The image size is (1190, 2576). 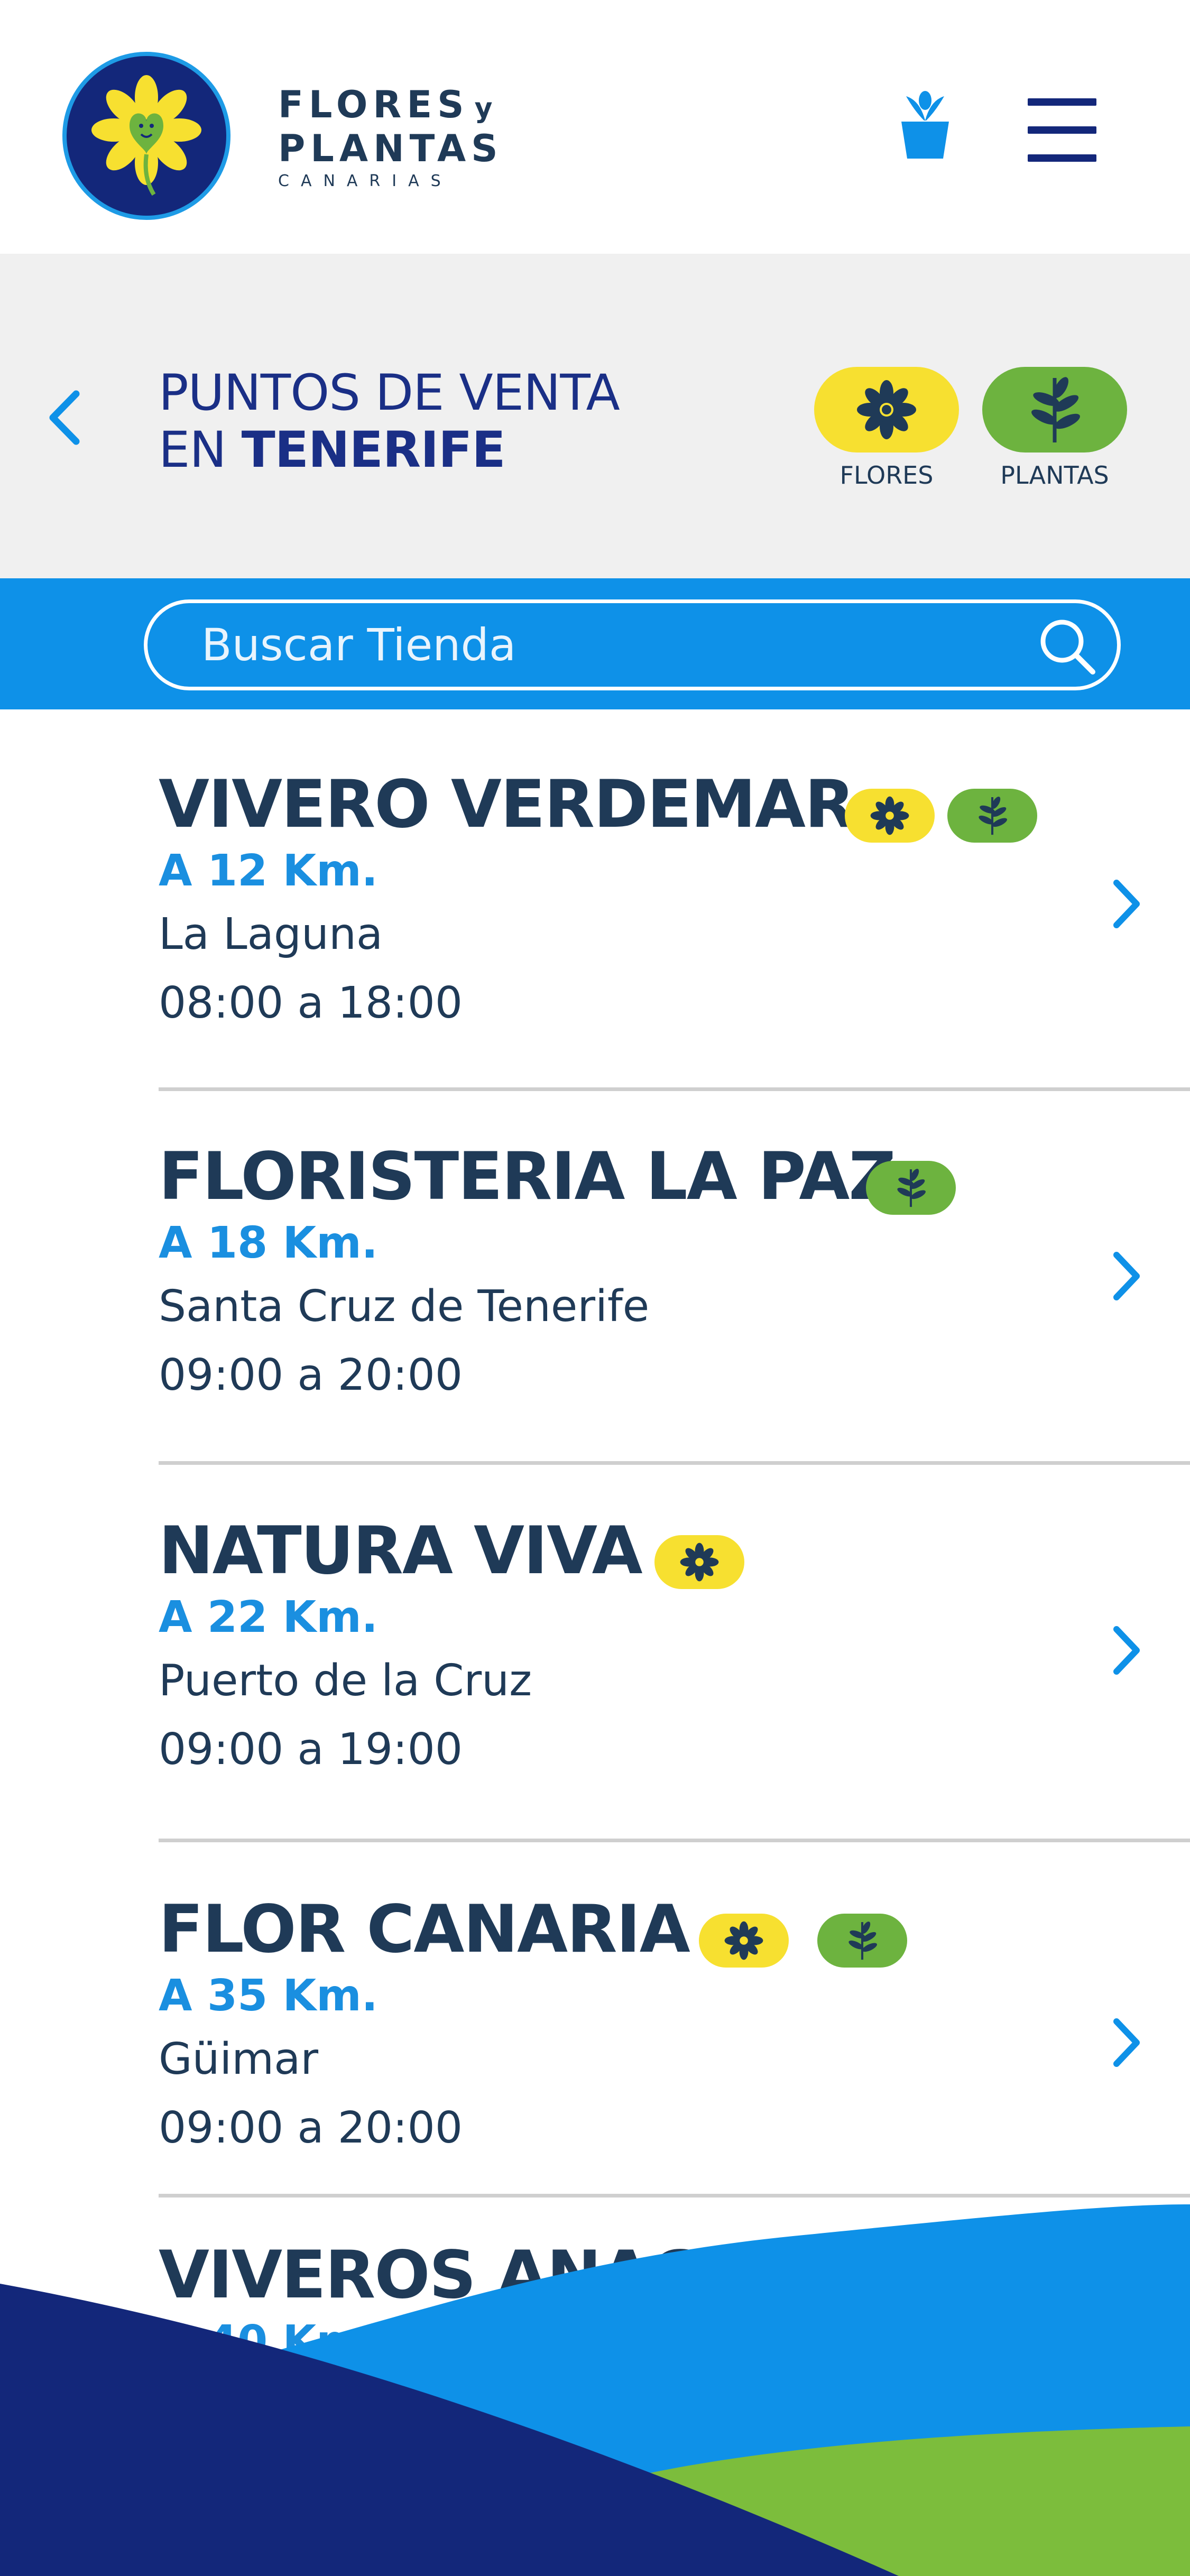 What do you see at coordinates (507, 805) in the screenshot?
I see `store-name: VIVERO VERDEMAR` at bounding box center [507, 805].